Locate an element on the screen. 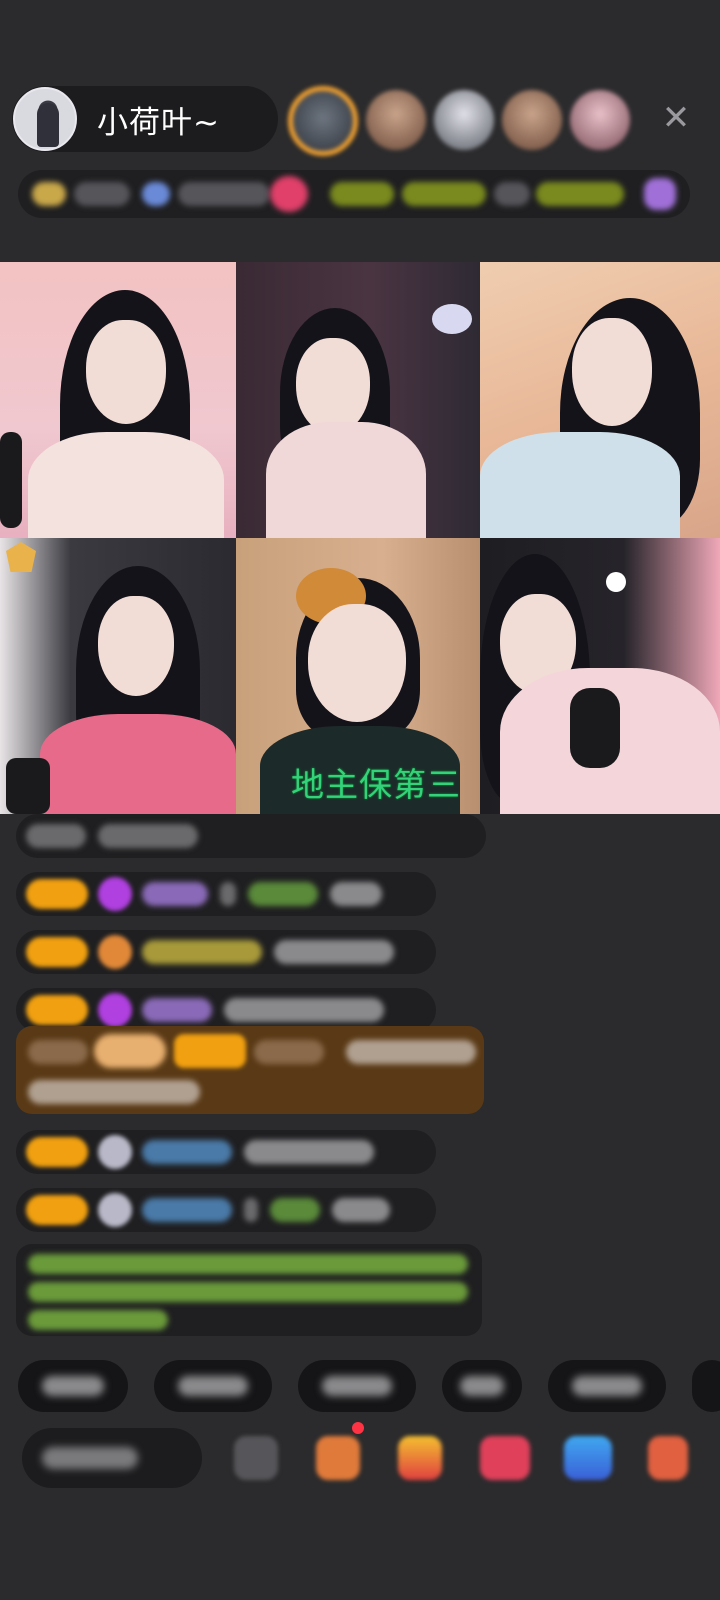  viewer-avatars is located at coordinates (459, 121).